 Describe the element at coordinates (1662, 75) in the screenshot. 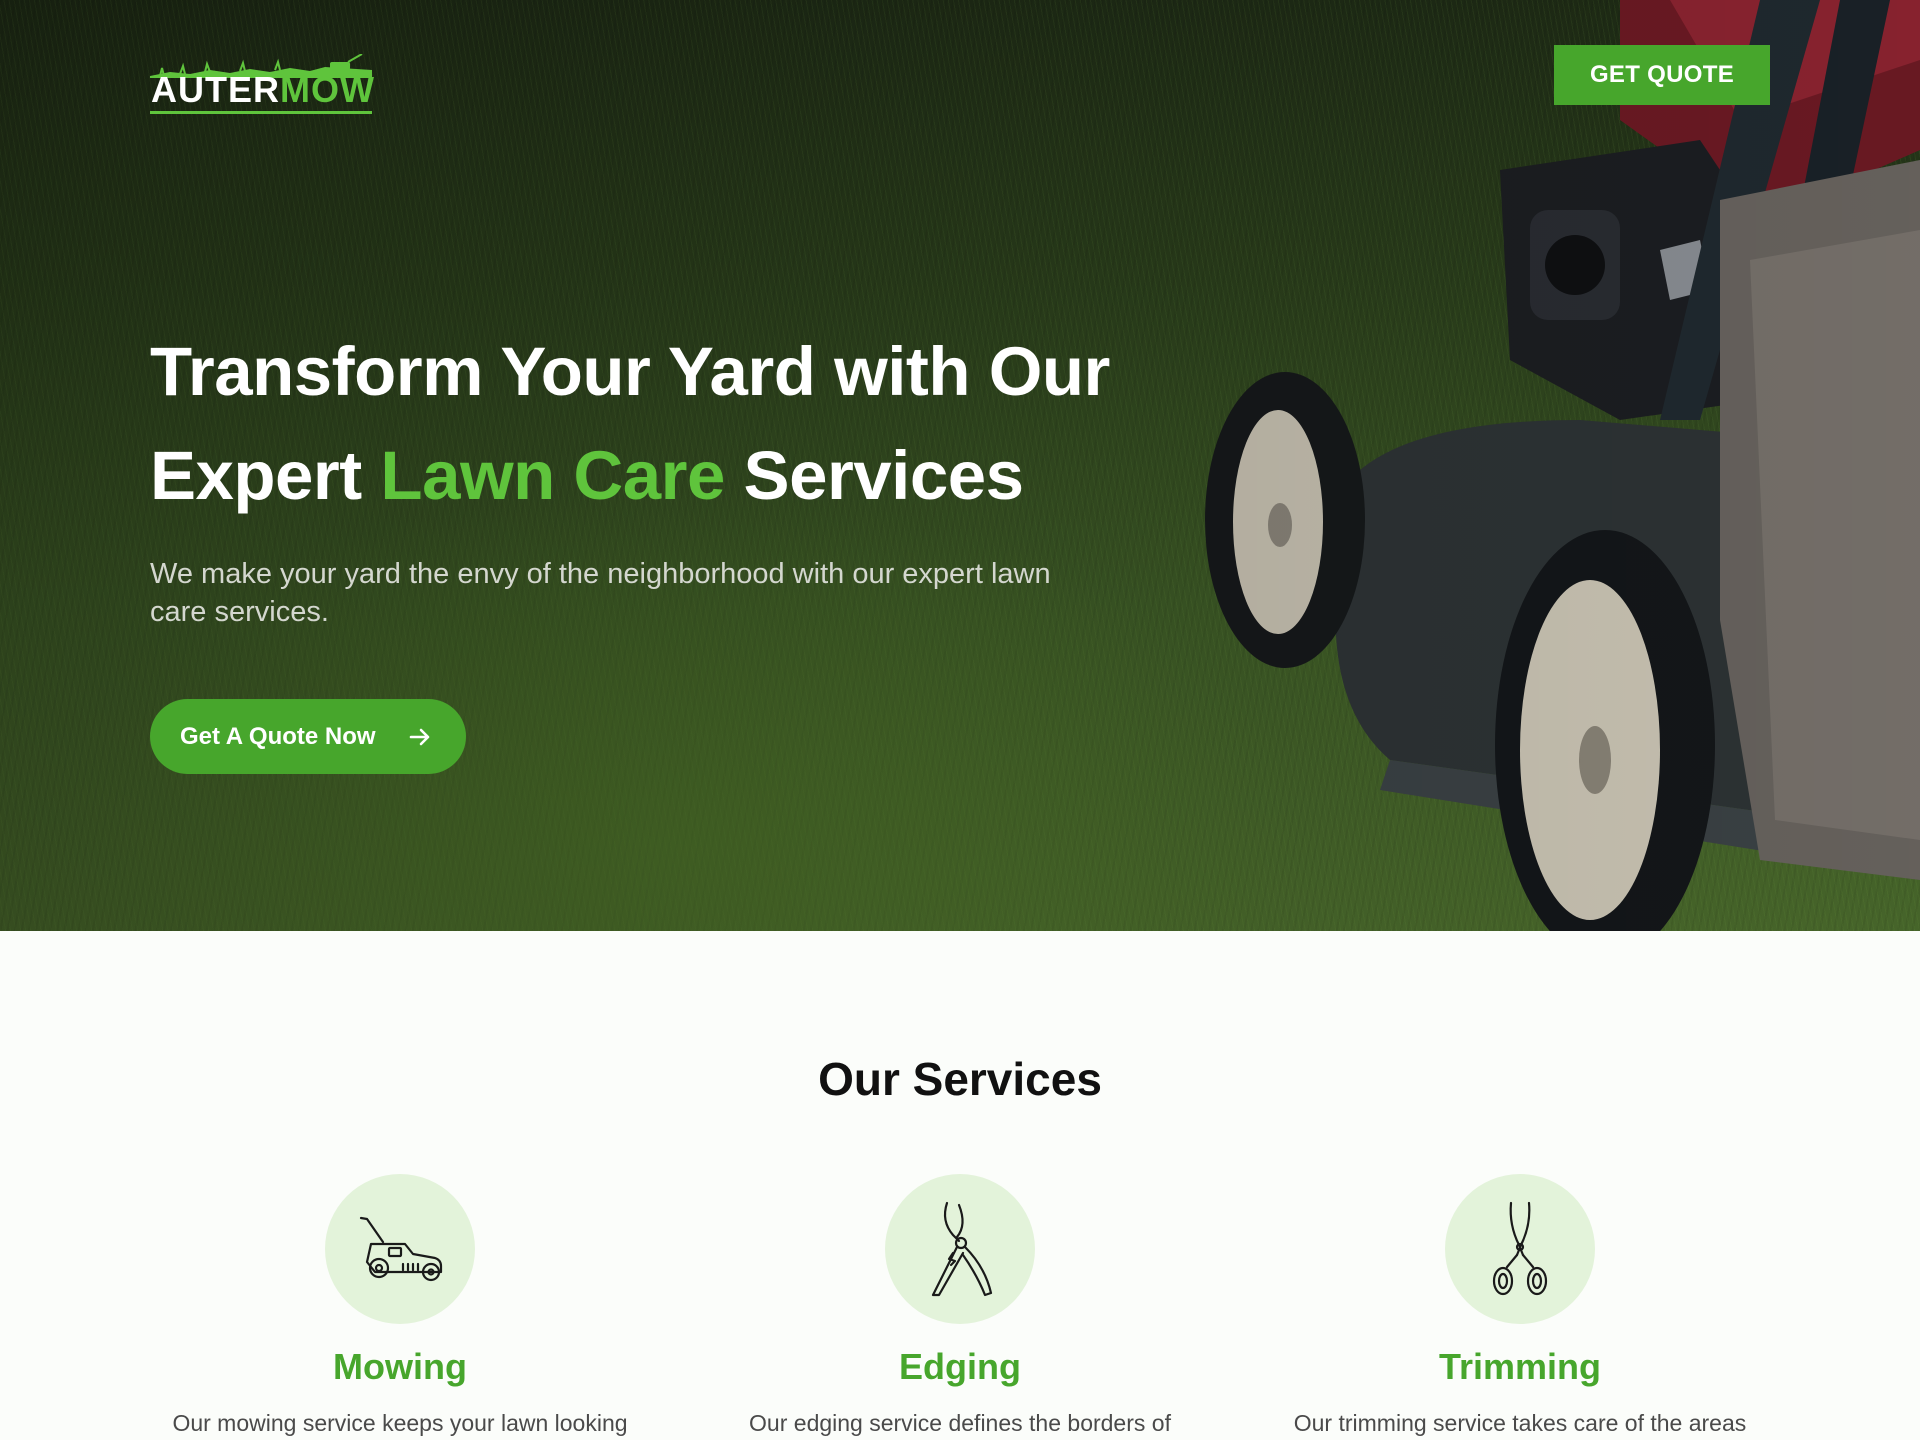

I see `get-quote-button: GET QUOTE` at that location.